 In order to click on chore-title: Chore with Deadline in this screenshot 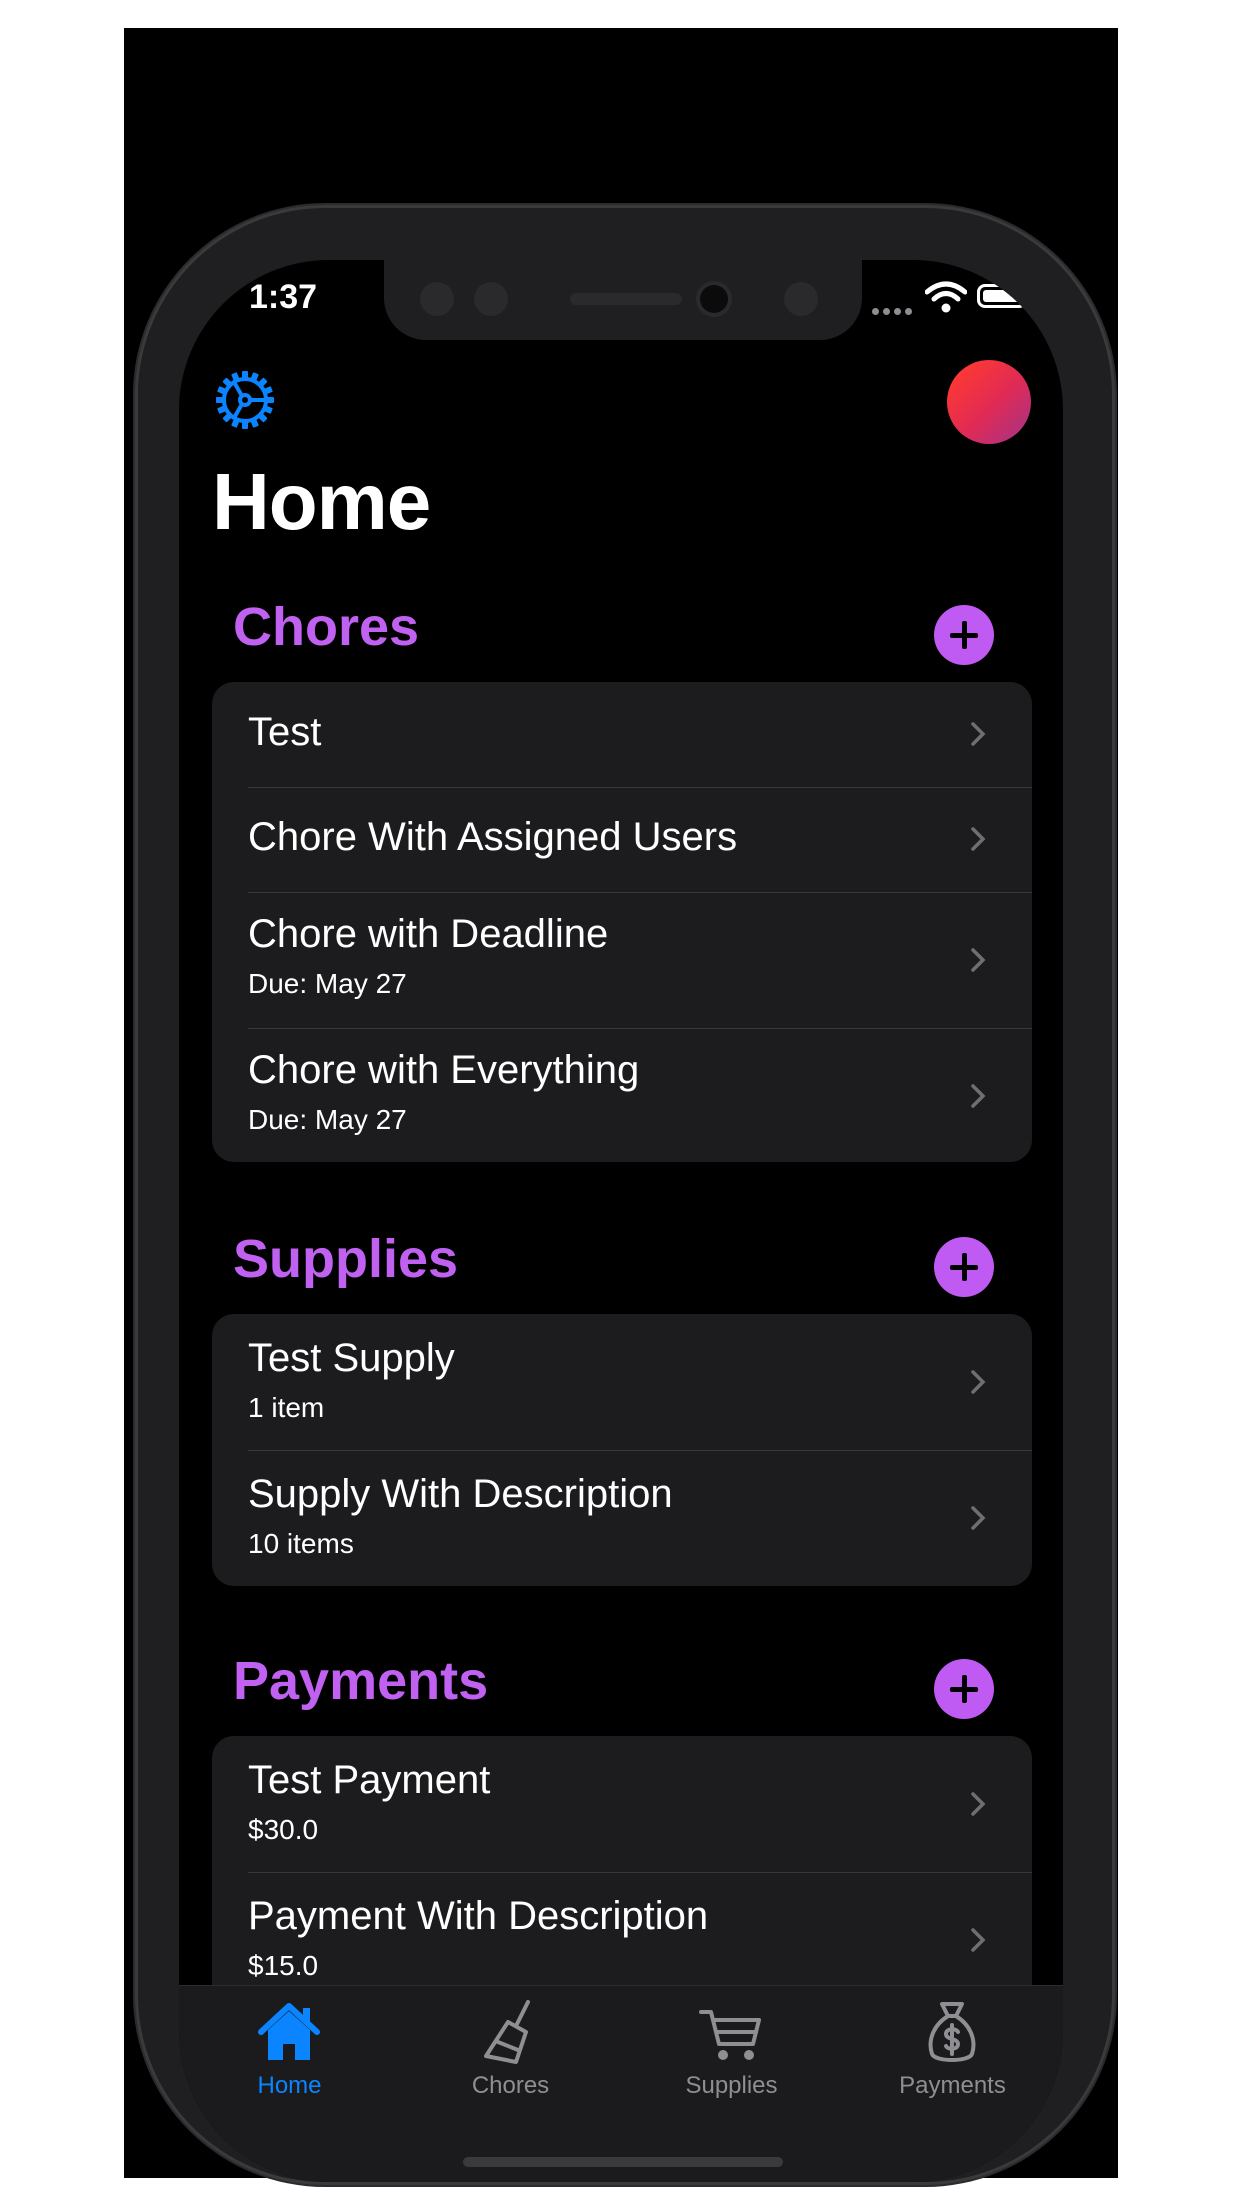, I will do `click(428, 934)`.